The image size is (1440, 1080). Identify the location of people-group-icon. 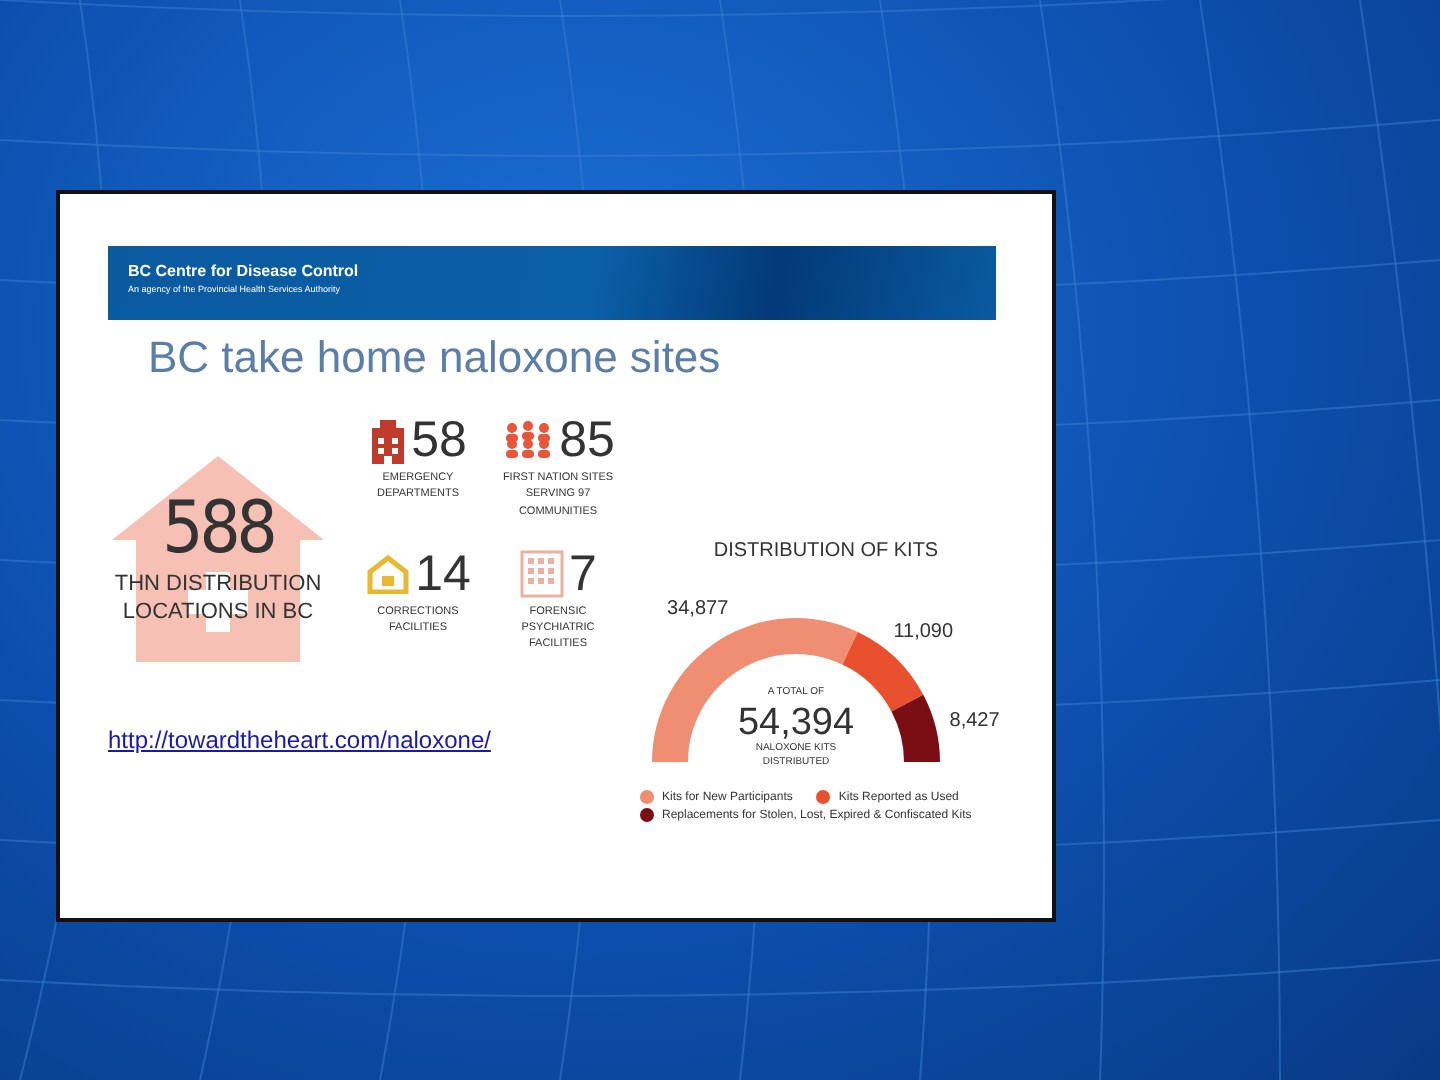
(527, 441).